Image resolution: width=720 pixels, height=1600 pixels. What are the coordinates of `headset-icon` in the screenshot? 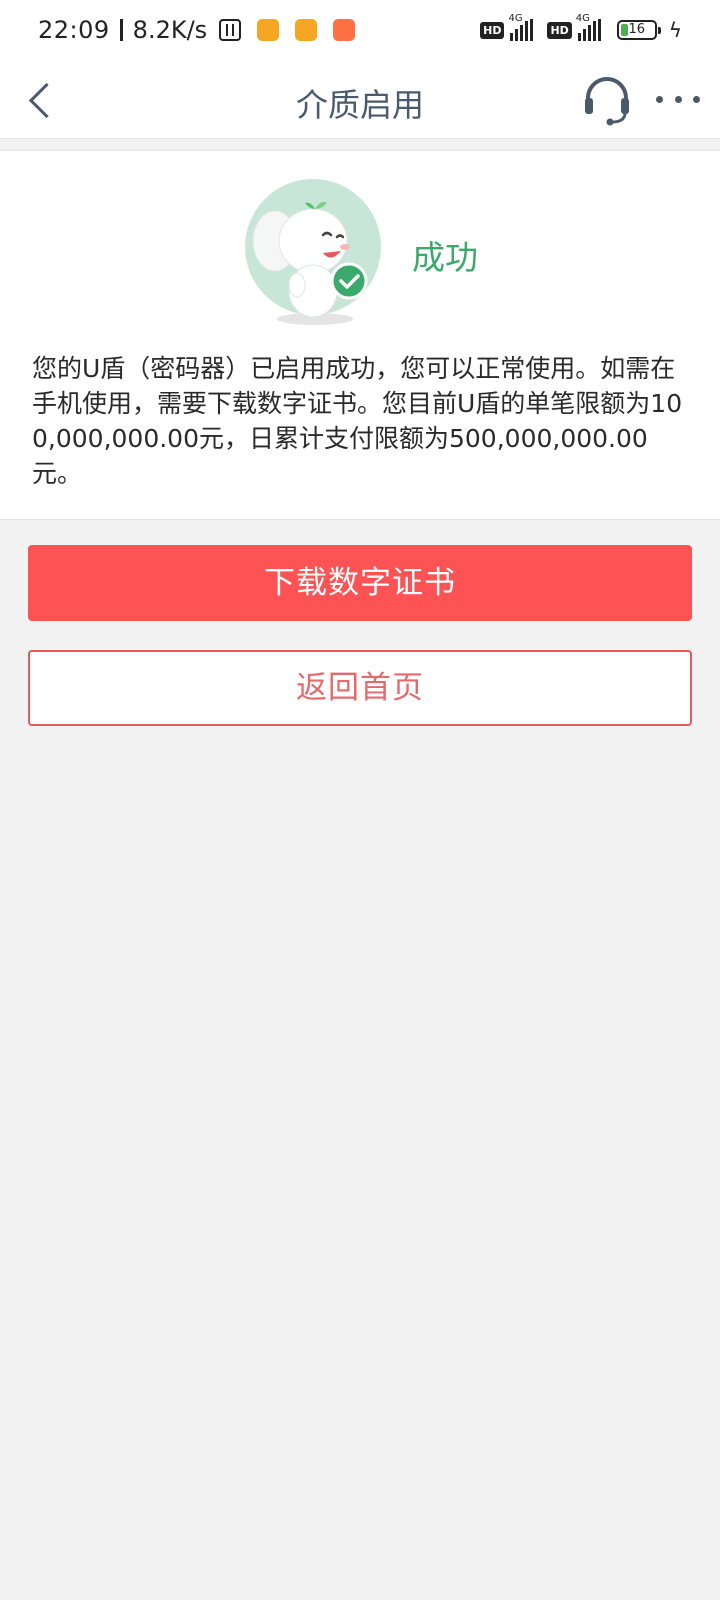 It's located at (607, 101).